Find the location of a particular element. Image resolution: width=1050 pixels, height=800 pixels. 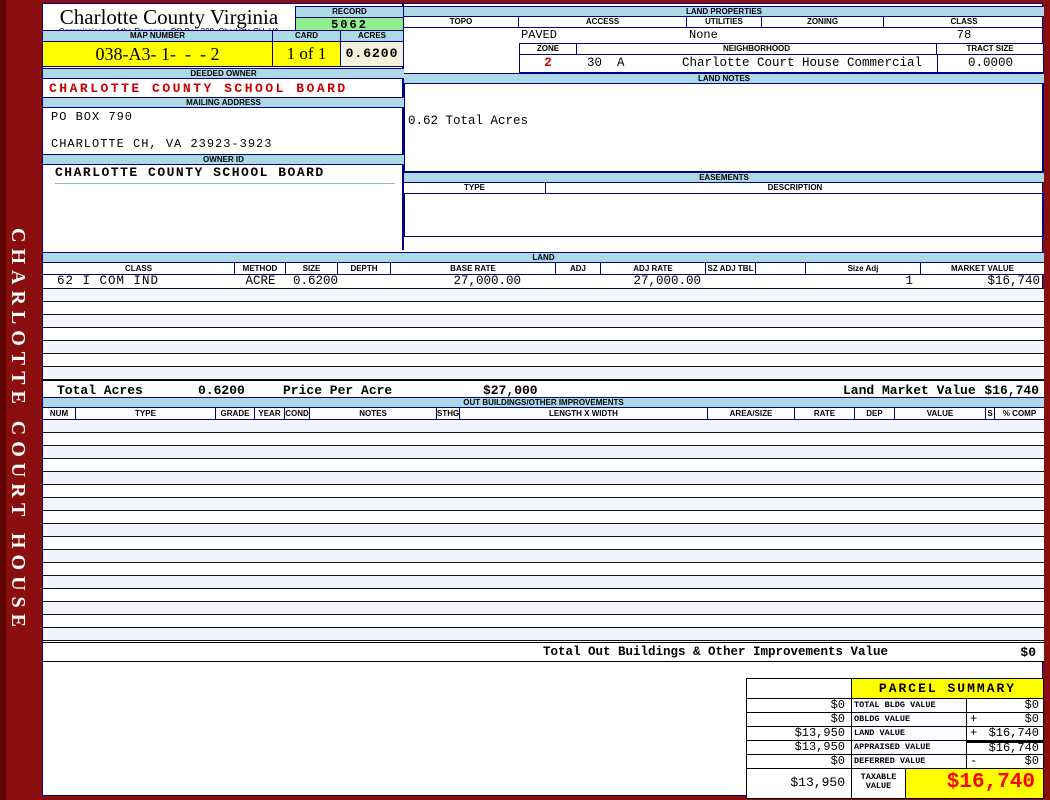

neighborhood-name: Charlotte Court House Commercial is located at coordinates (802, 63).